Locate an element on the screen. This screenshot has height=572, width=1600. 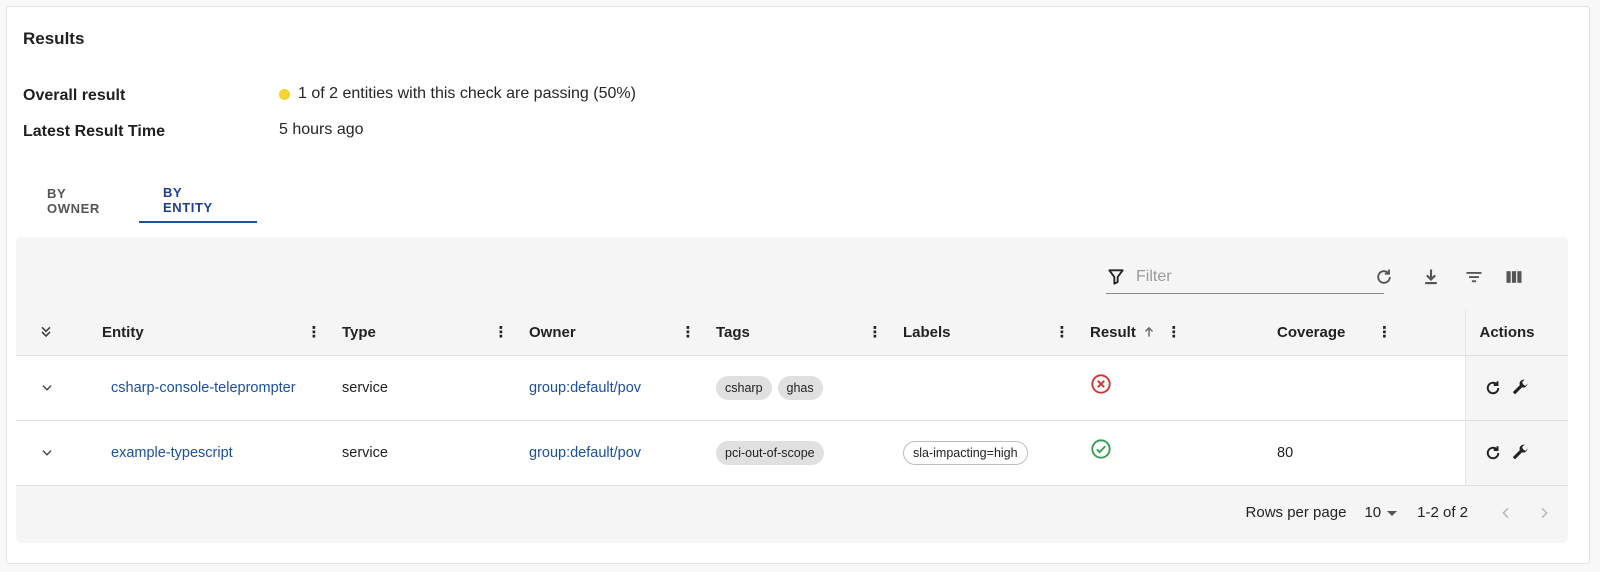
next-page-icon is located at coordinates (1544, 513).